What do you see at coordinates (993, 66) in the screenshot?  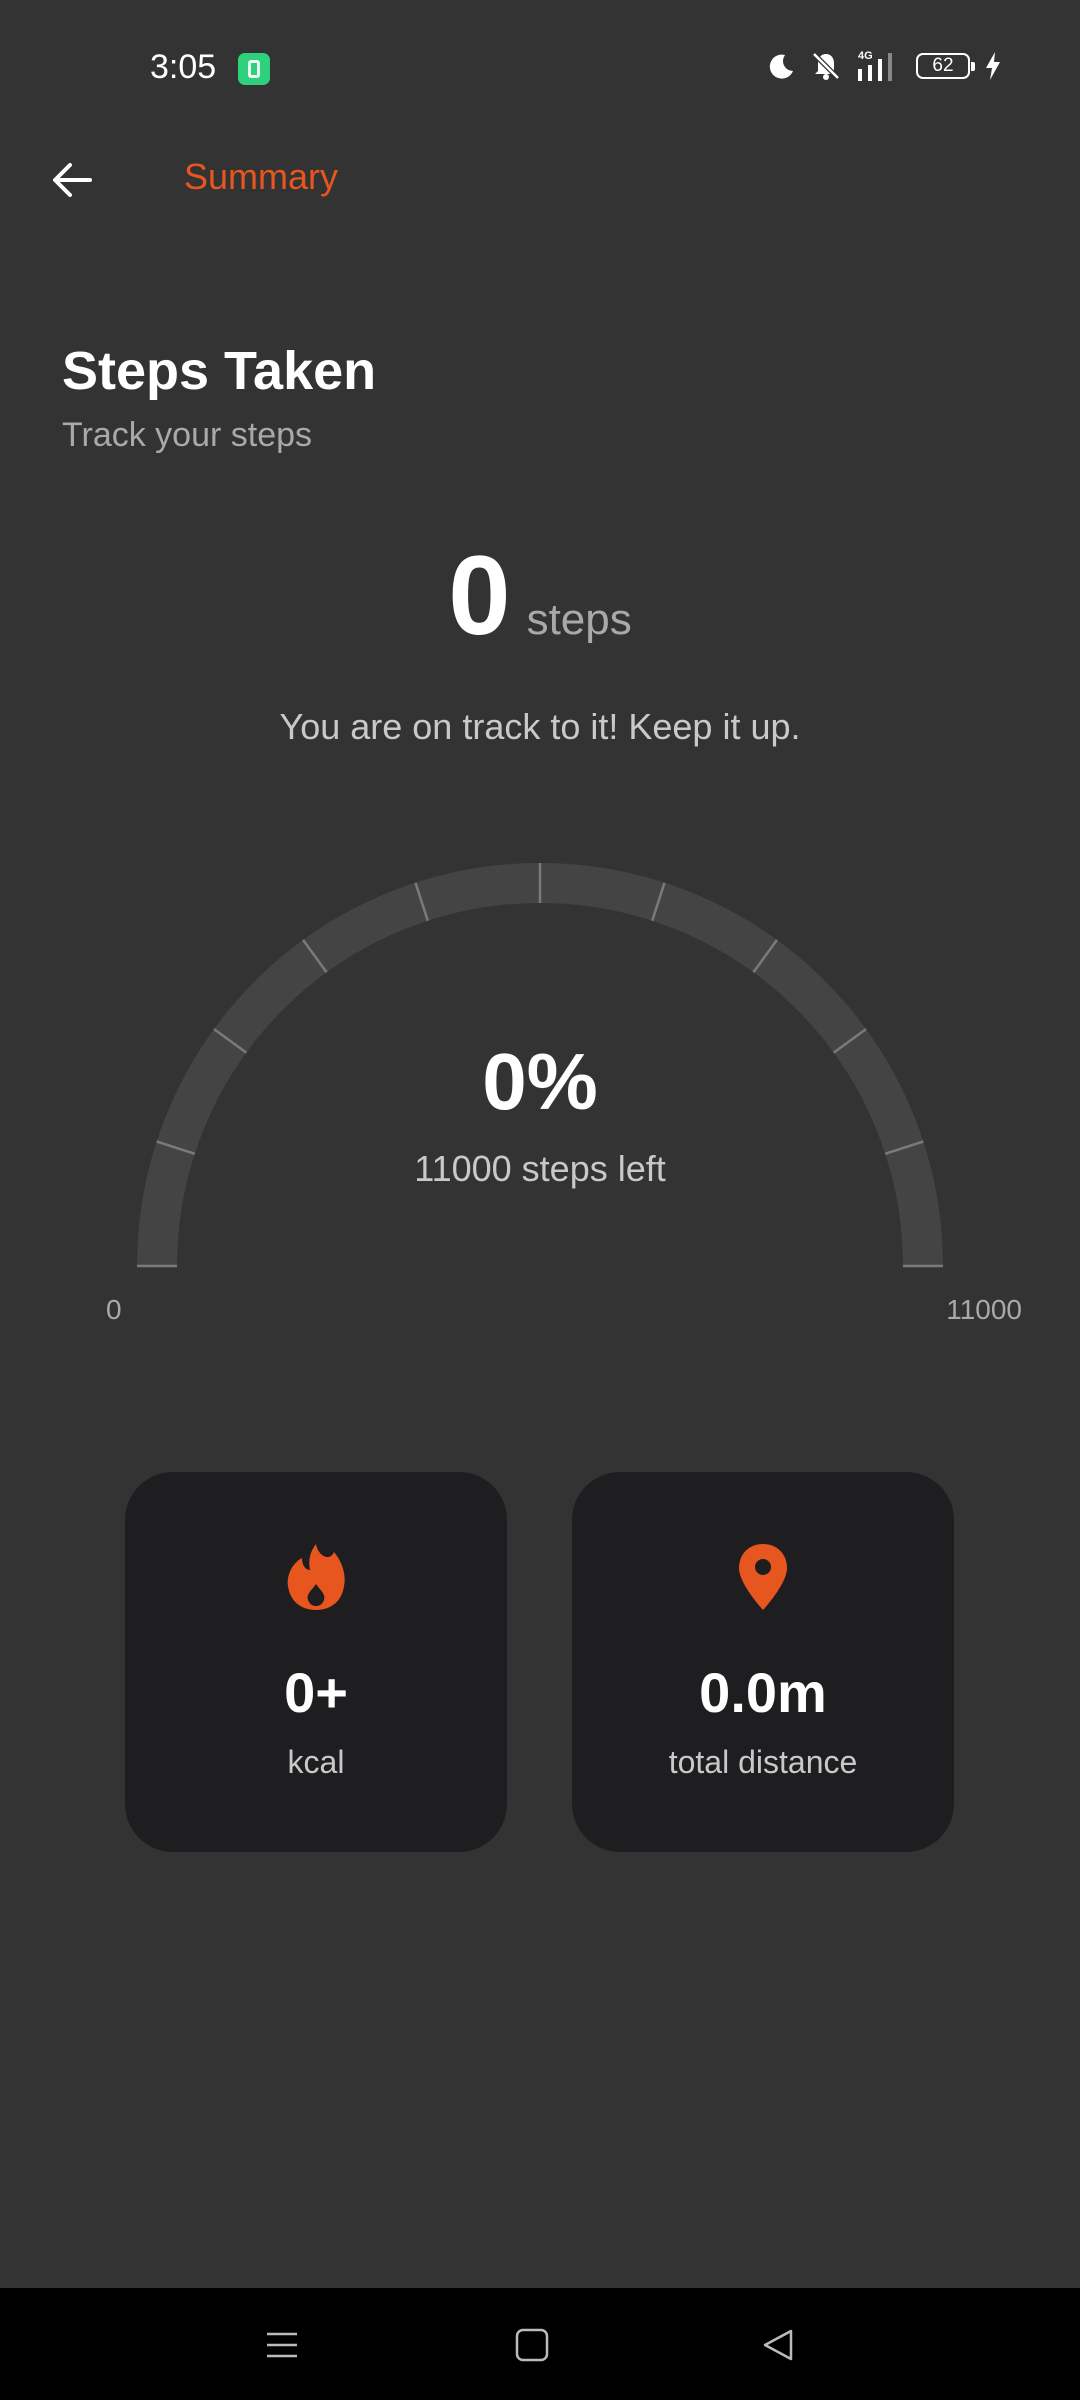 I see `charging-icon` at bounding box center [993, 66].